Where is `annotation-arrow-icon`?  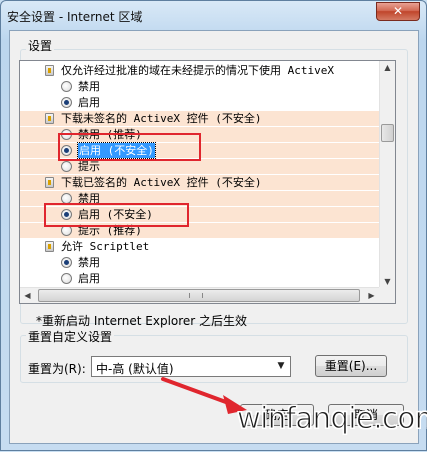 annotation-arrow-icon is located at coordinates (204, 395).